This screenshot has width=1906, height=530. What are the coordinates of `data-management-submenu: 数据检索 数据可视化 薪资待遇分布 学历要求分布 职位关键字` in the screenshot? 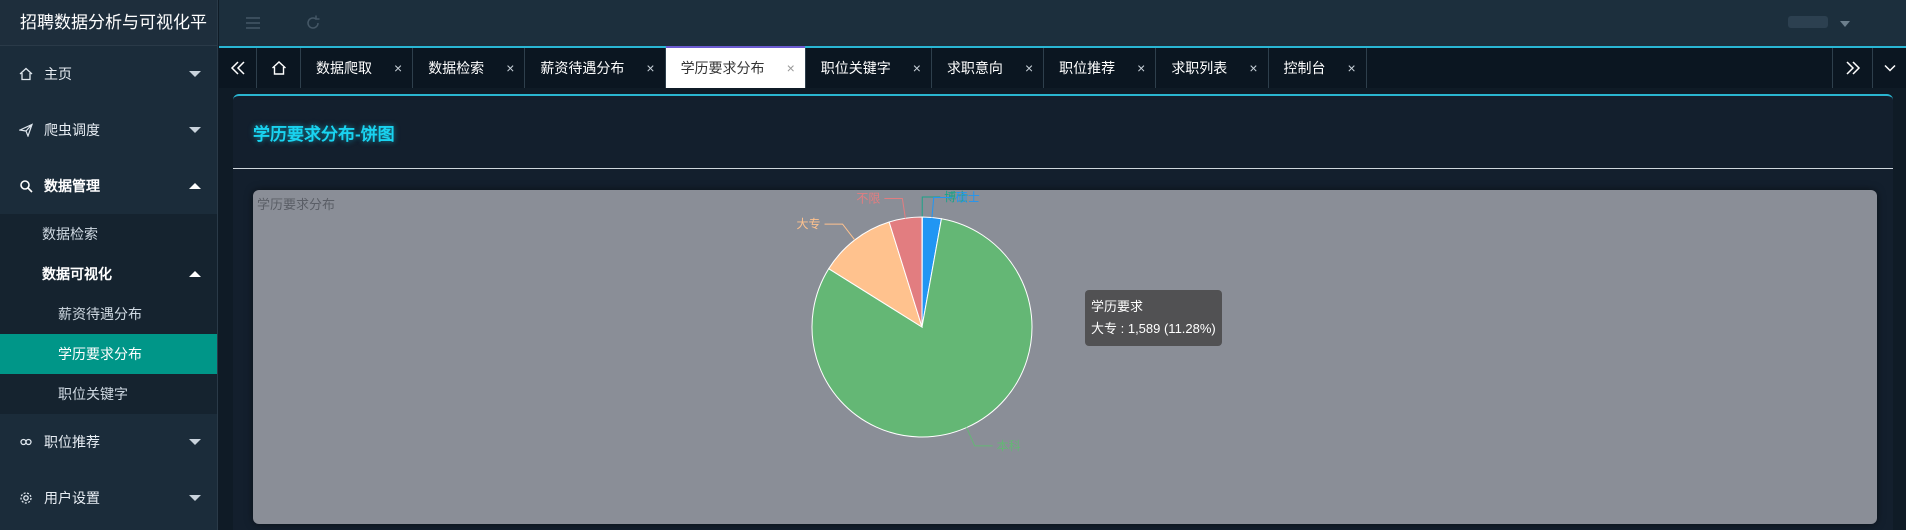 It's located at (108, 314).